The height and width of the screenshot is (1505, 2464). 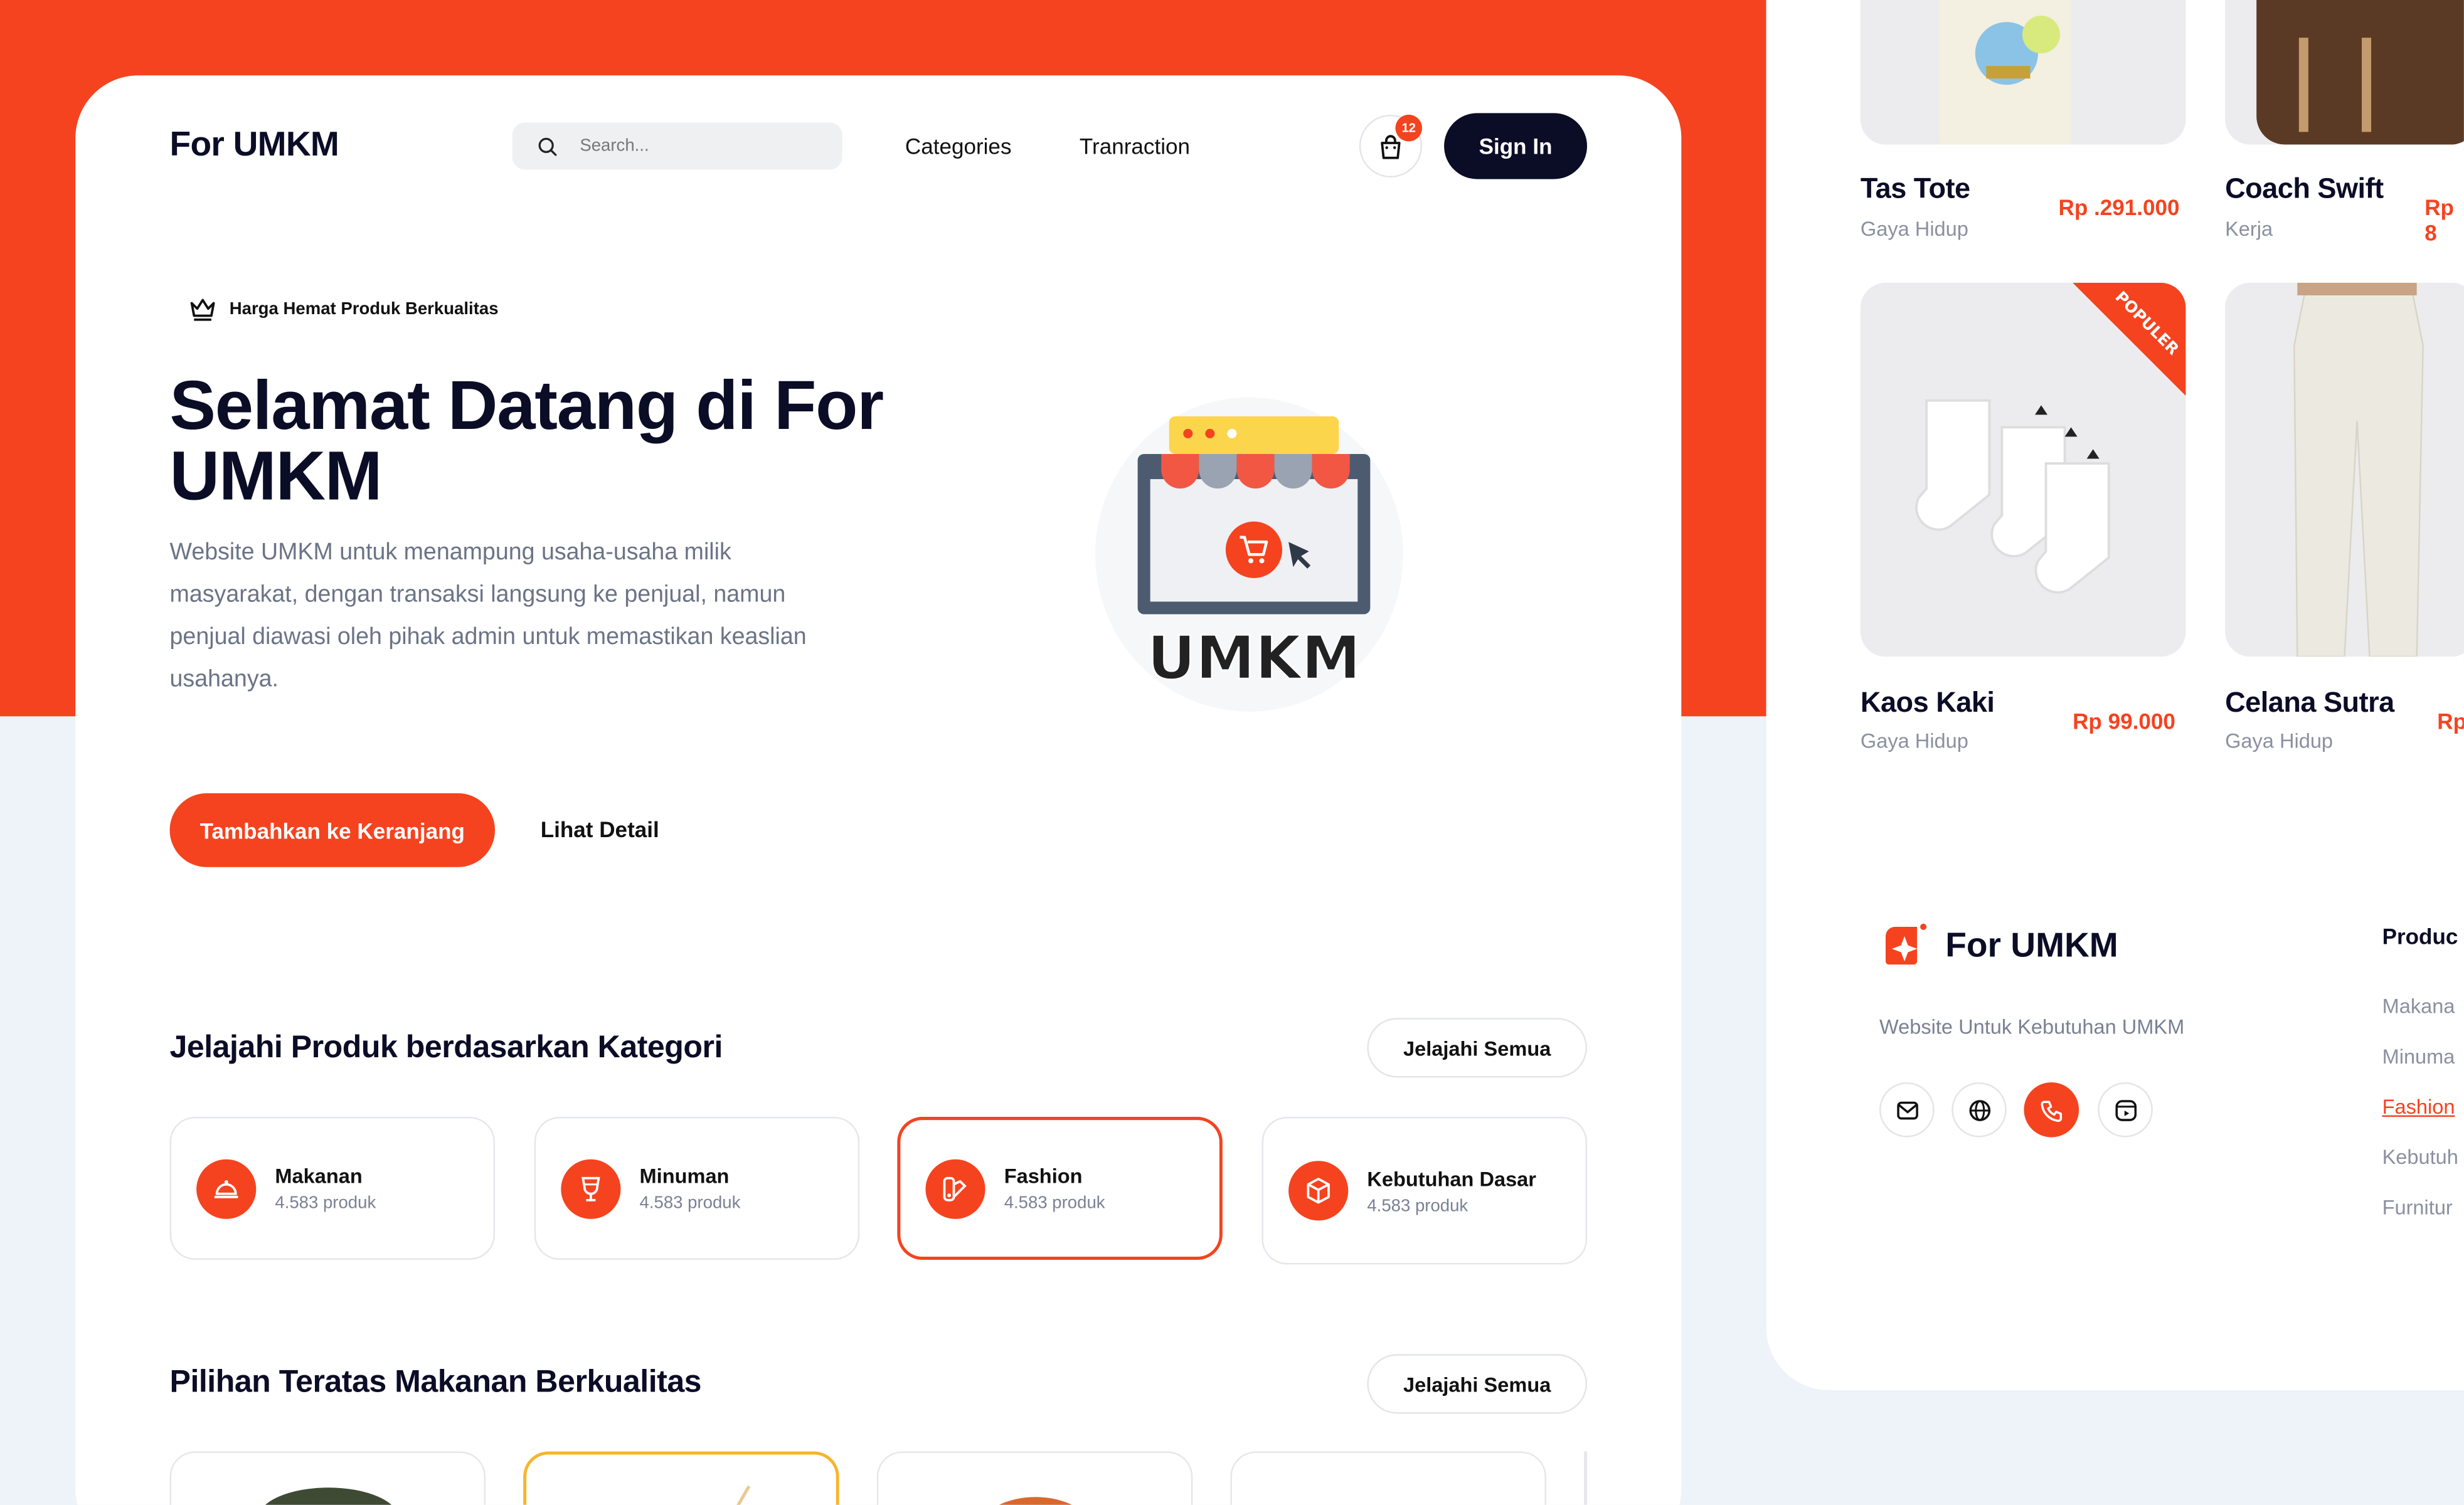 I want to click on footer-link-fashion: Fashion, so click(x=2418, y=1107).